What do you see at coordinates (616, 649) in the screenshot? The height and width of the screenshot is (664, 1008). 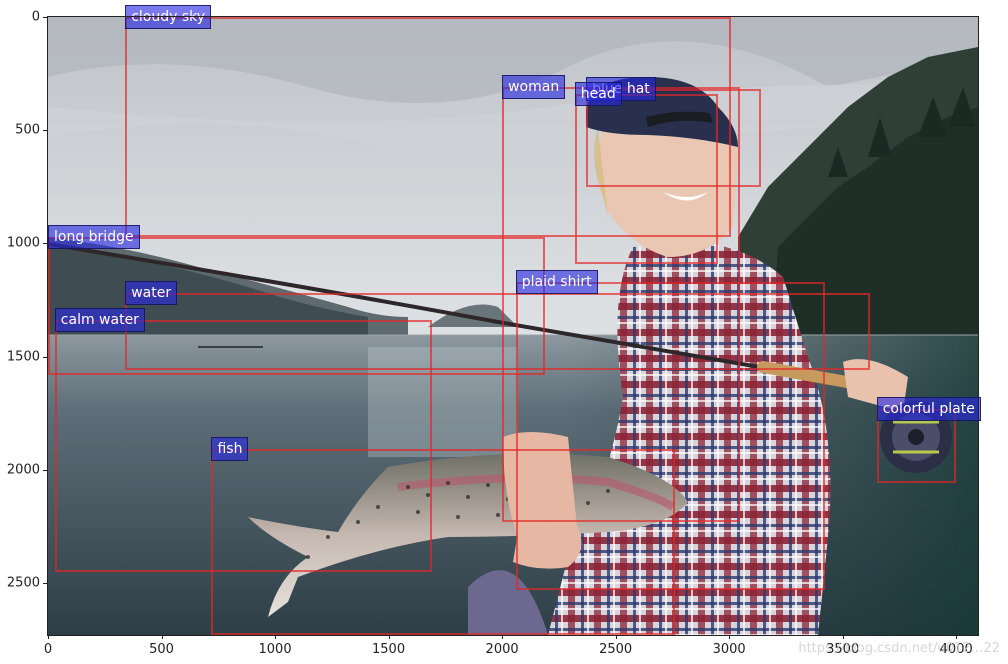 I see `x-tick-label: 2500` at bounding box center [616, 649].